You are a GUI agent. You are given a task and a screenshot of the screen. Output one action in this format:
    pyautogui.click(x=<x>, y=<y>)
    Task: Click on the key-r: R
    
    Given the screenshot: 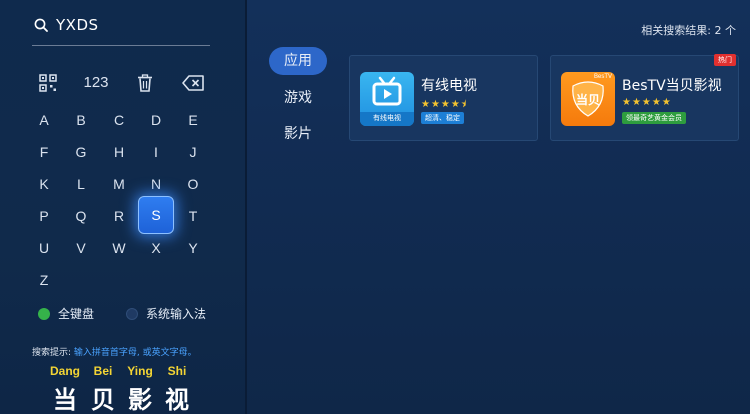 What is the action you would take?
    pyautogui.click(x=119, y=216)
    